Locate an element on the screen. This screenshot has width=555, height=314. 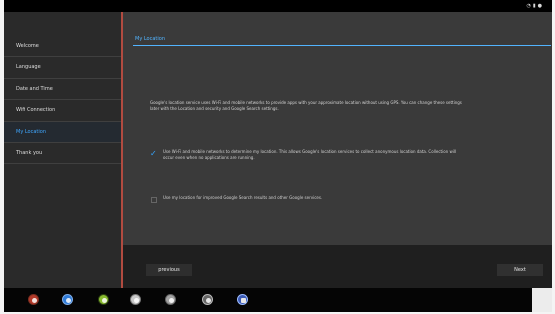
clock-icon: ● is located at coordinates (540, 6).